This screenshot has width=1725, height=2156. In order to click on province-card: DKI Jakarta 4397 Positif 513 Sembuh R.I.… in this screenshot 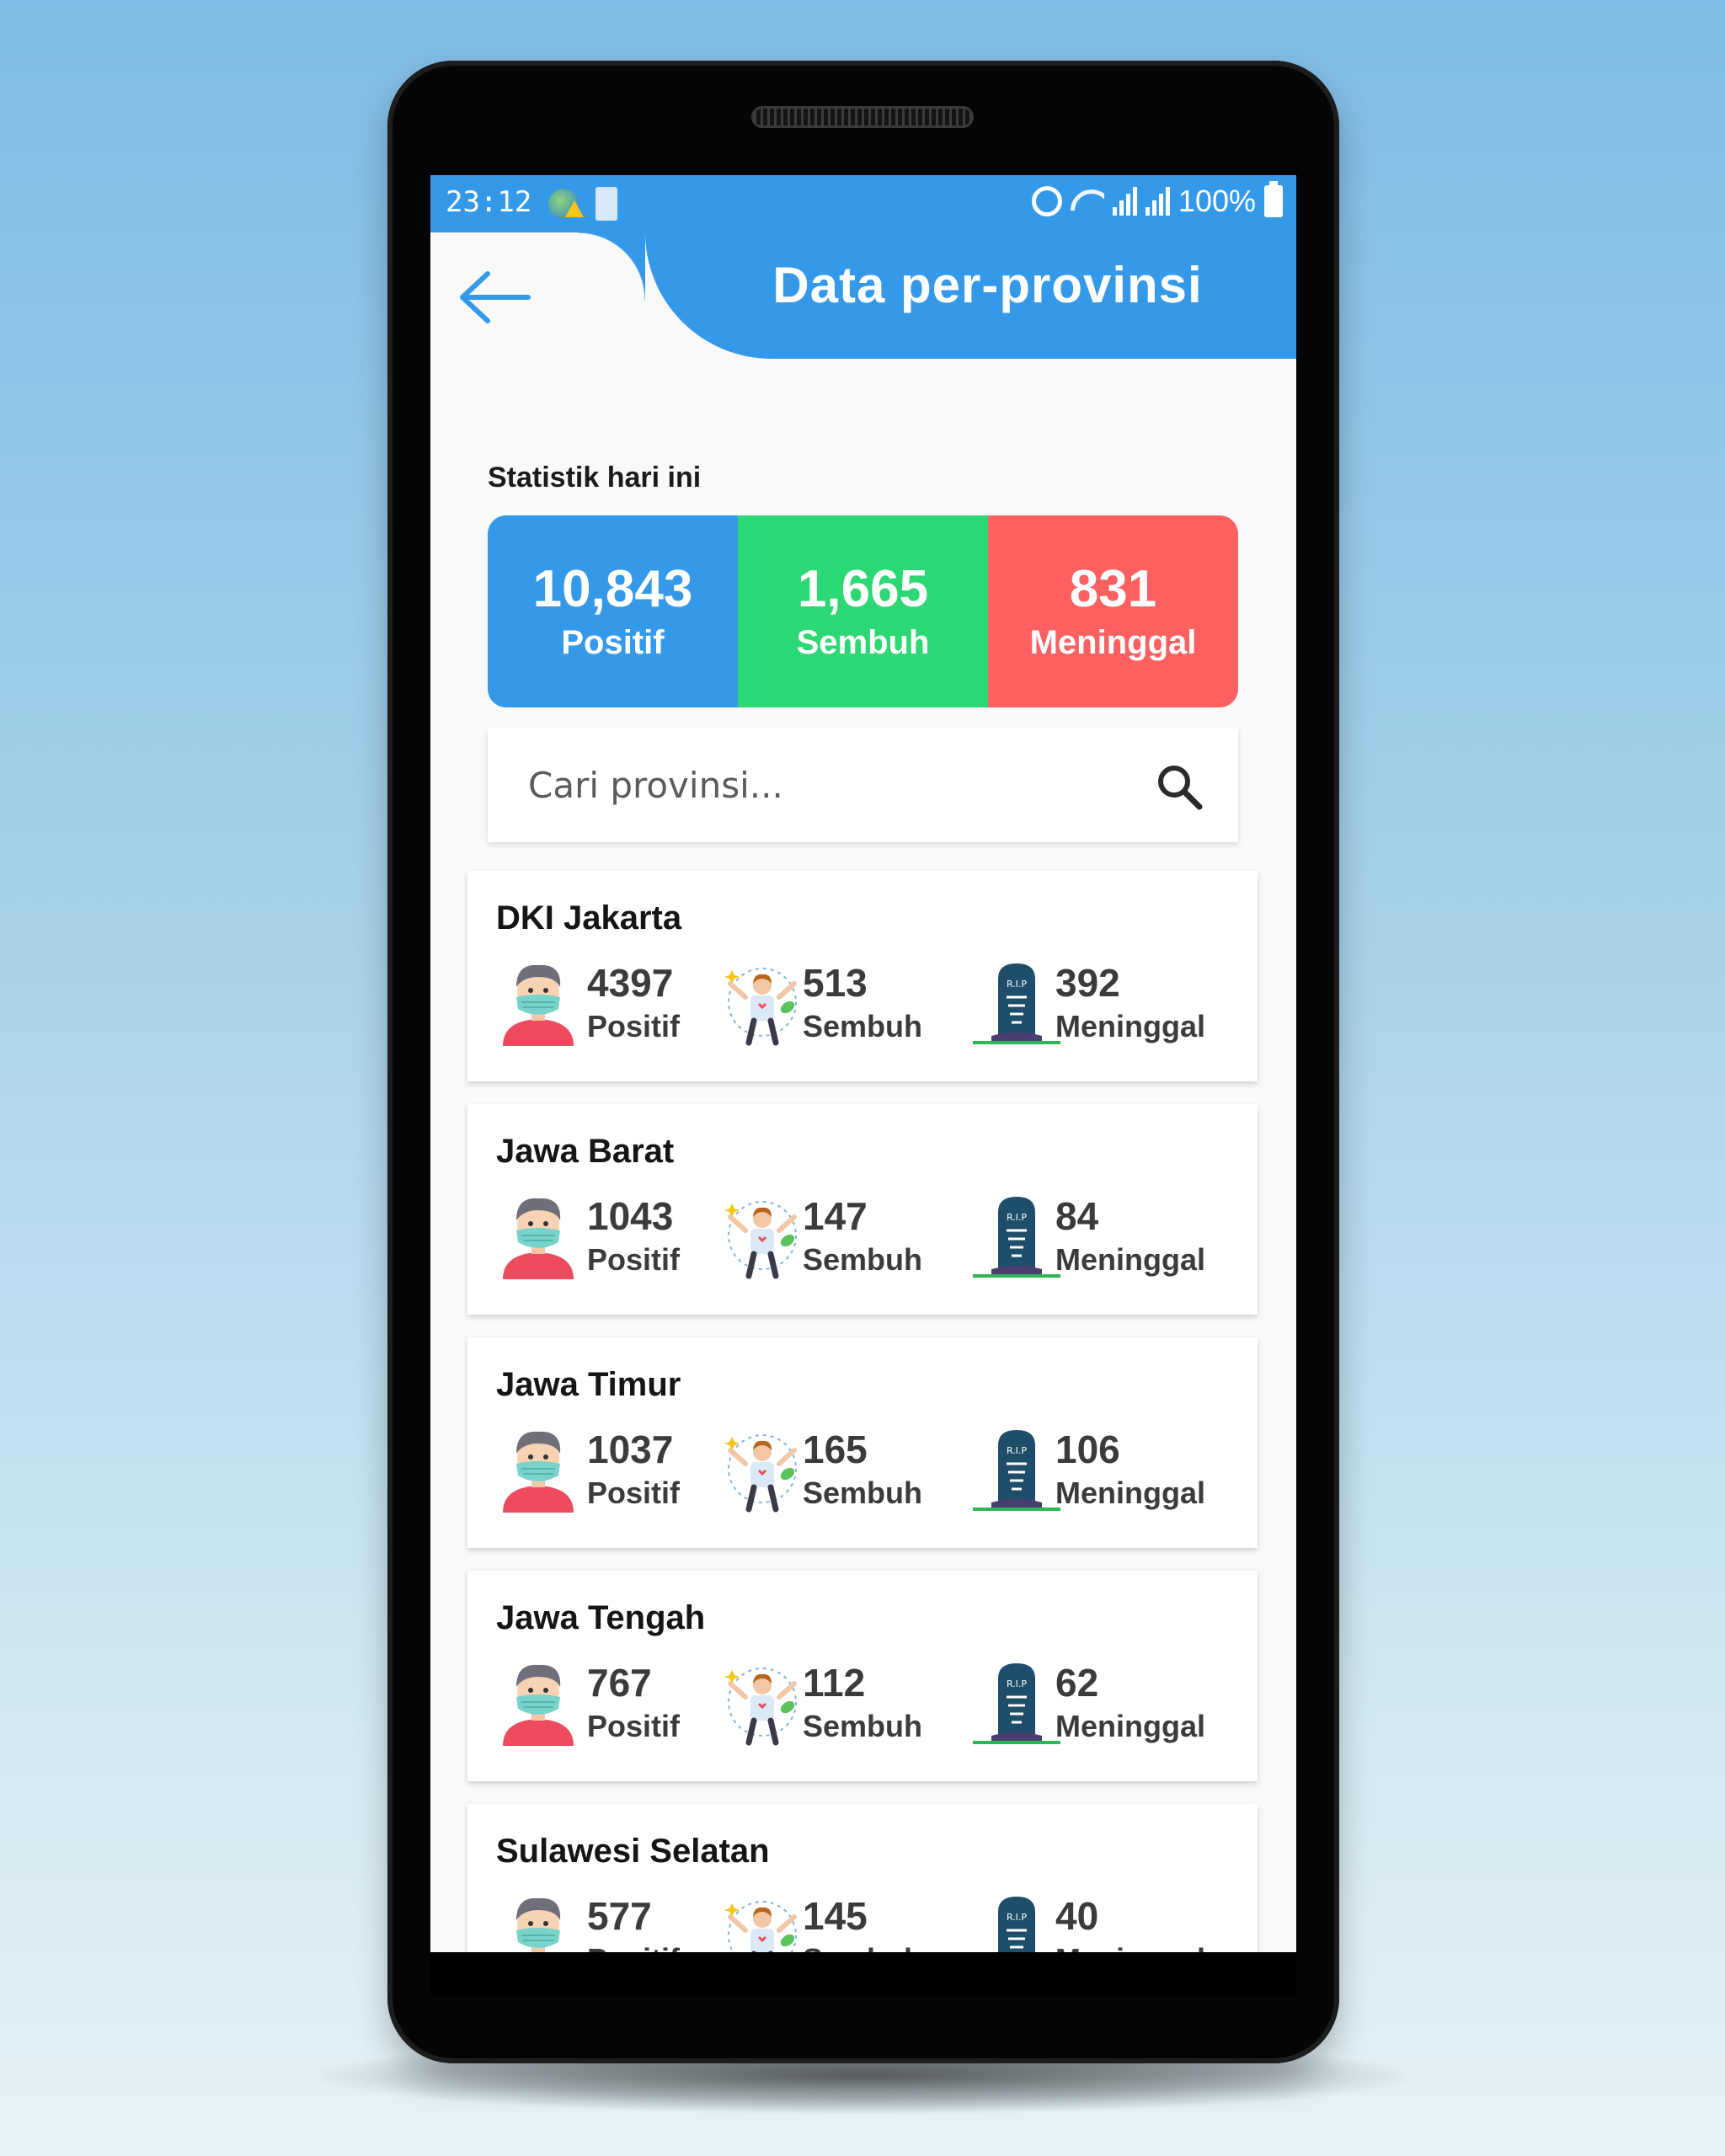, I will do `click(862, 976)`.